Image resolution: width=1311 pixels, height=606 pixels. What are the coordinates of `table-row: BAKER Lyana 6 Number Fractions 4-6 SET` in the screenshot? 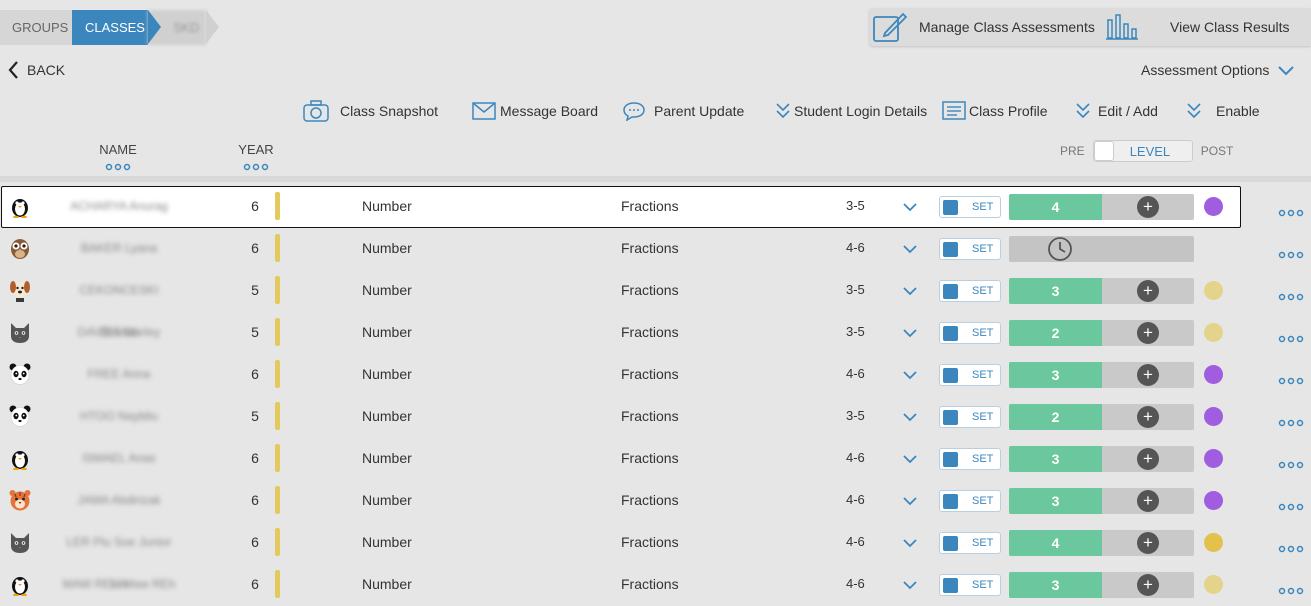 It's located at (655, 248).